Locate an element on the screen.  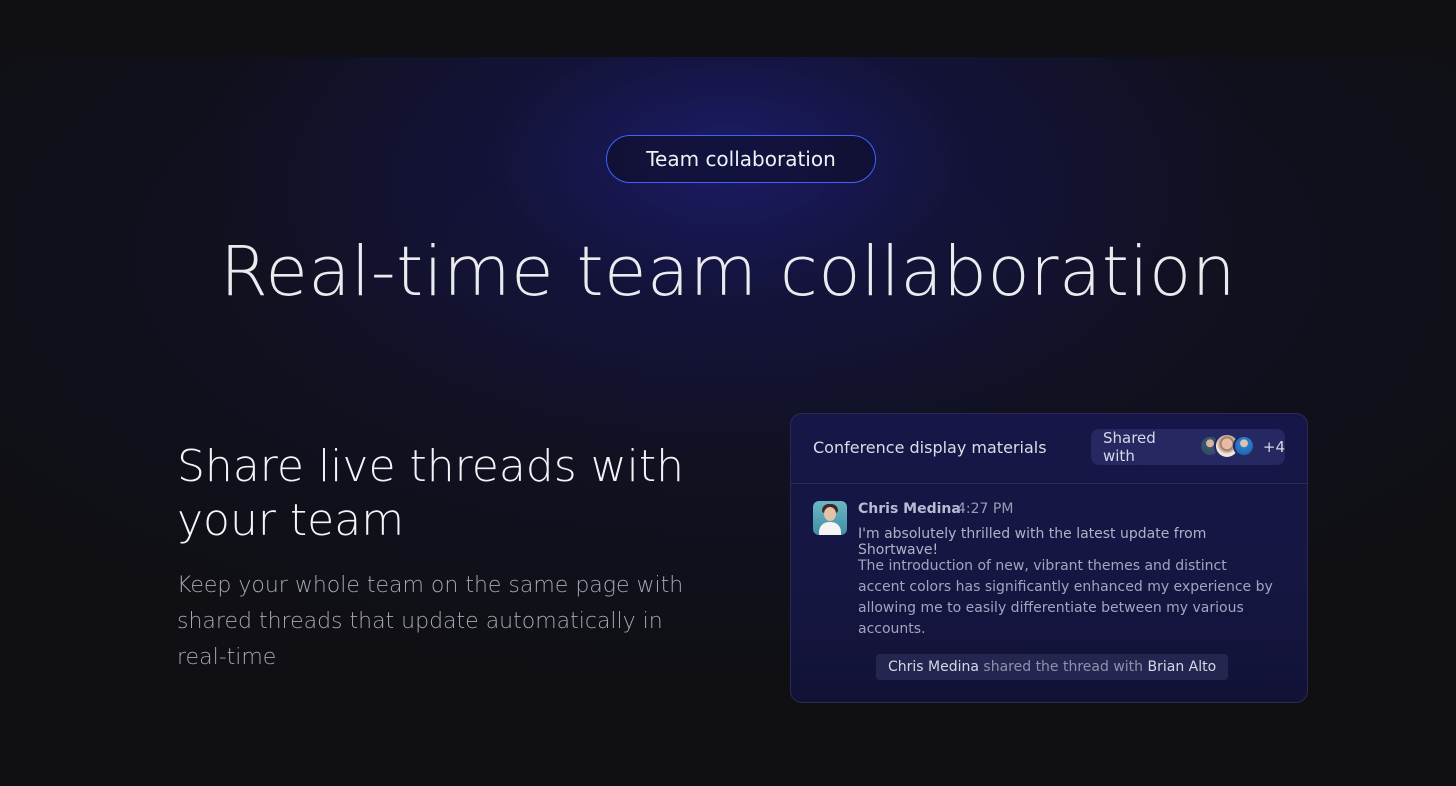
message-time: 4:27 PM is located at coordinates (985, 509).